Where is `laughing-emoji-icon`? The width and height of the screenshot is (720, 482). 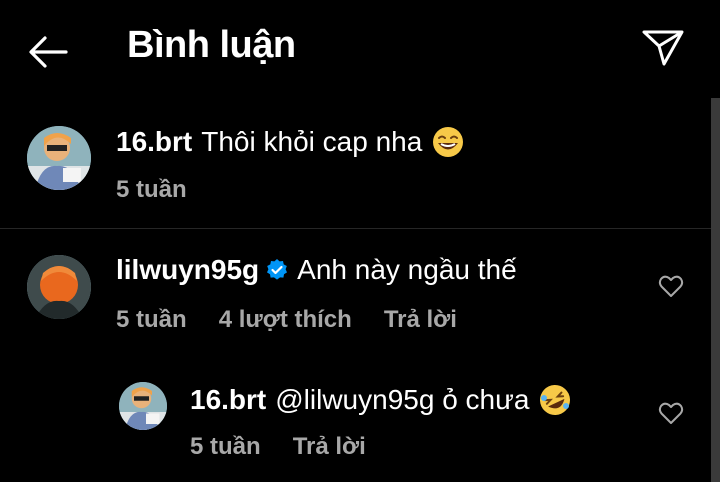 laughing-emoji-icon is located at coordinates (448, 142).